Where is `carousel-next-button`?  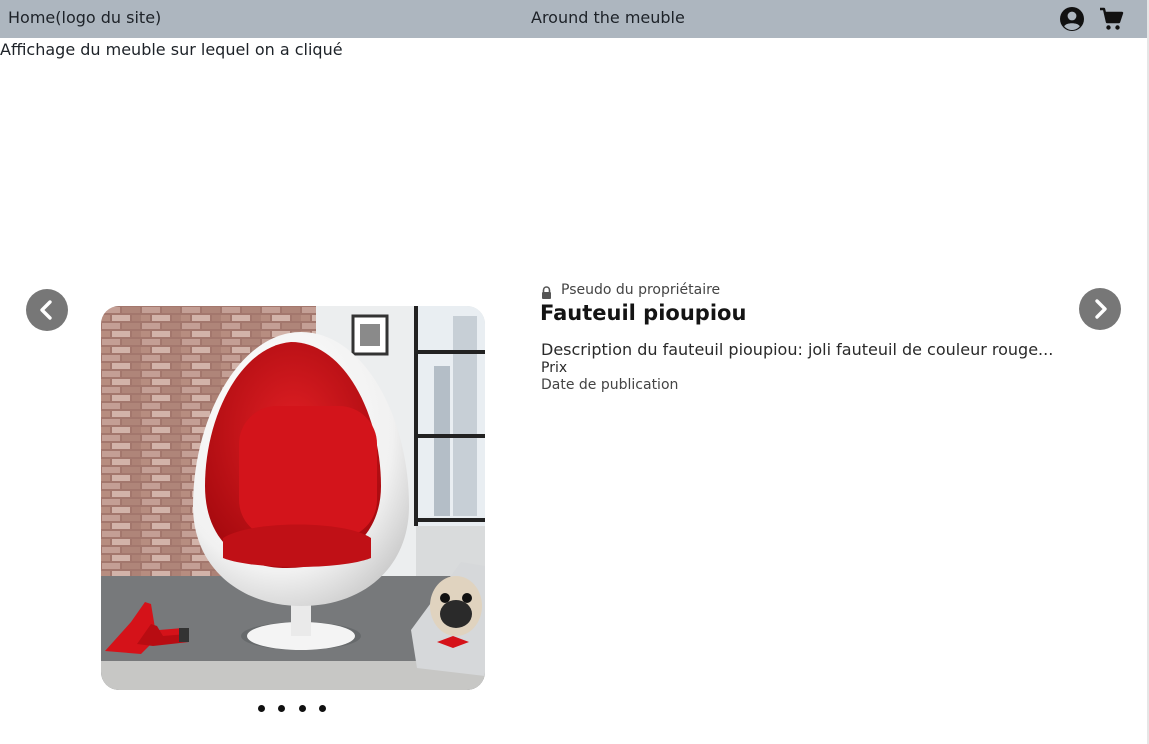 carousel-next-button is located at coordinates (1100, 309).